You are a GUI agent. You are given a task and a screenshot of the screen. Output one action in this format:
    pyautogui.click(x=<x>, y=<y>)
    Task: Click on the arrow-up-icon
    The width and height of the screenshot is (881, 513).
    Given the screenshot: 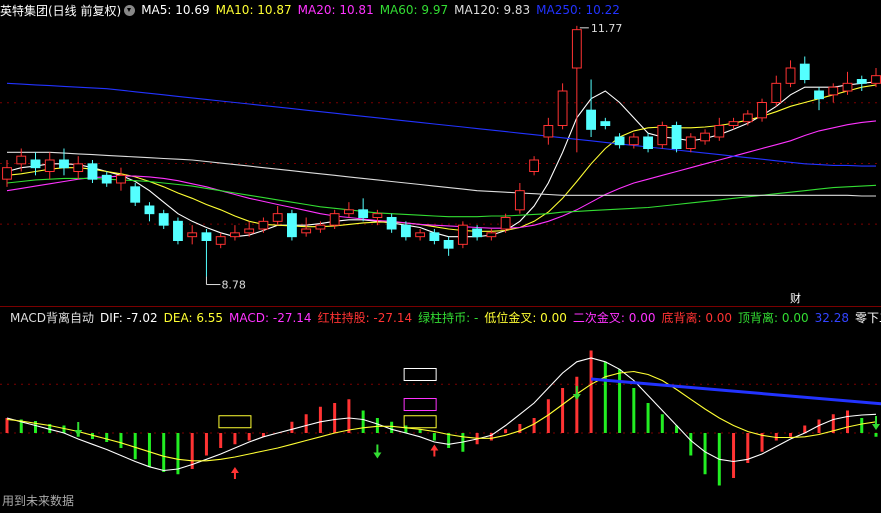 What is the action you would take?
    pyautogui.click(x=434, y=447)
    